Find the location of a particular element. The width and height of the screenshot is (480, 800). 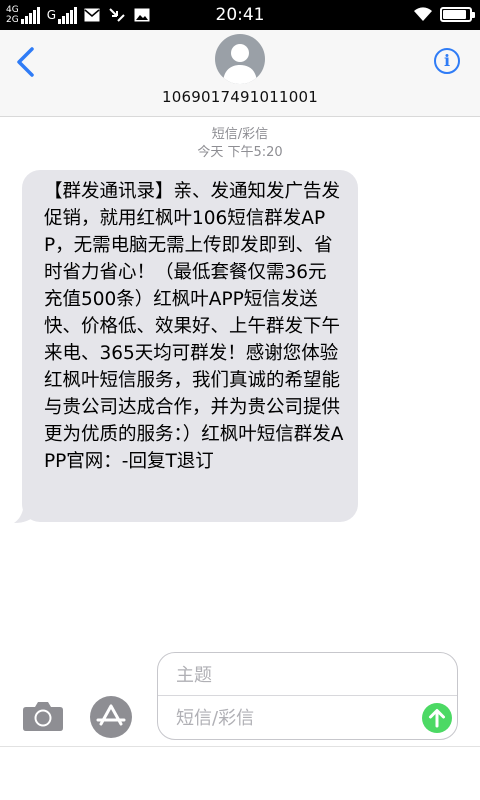

chevron-left-icon is located at coordinates (25, 62).